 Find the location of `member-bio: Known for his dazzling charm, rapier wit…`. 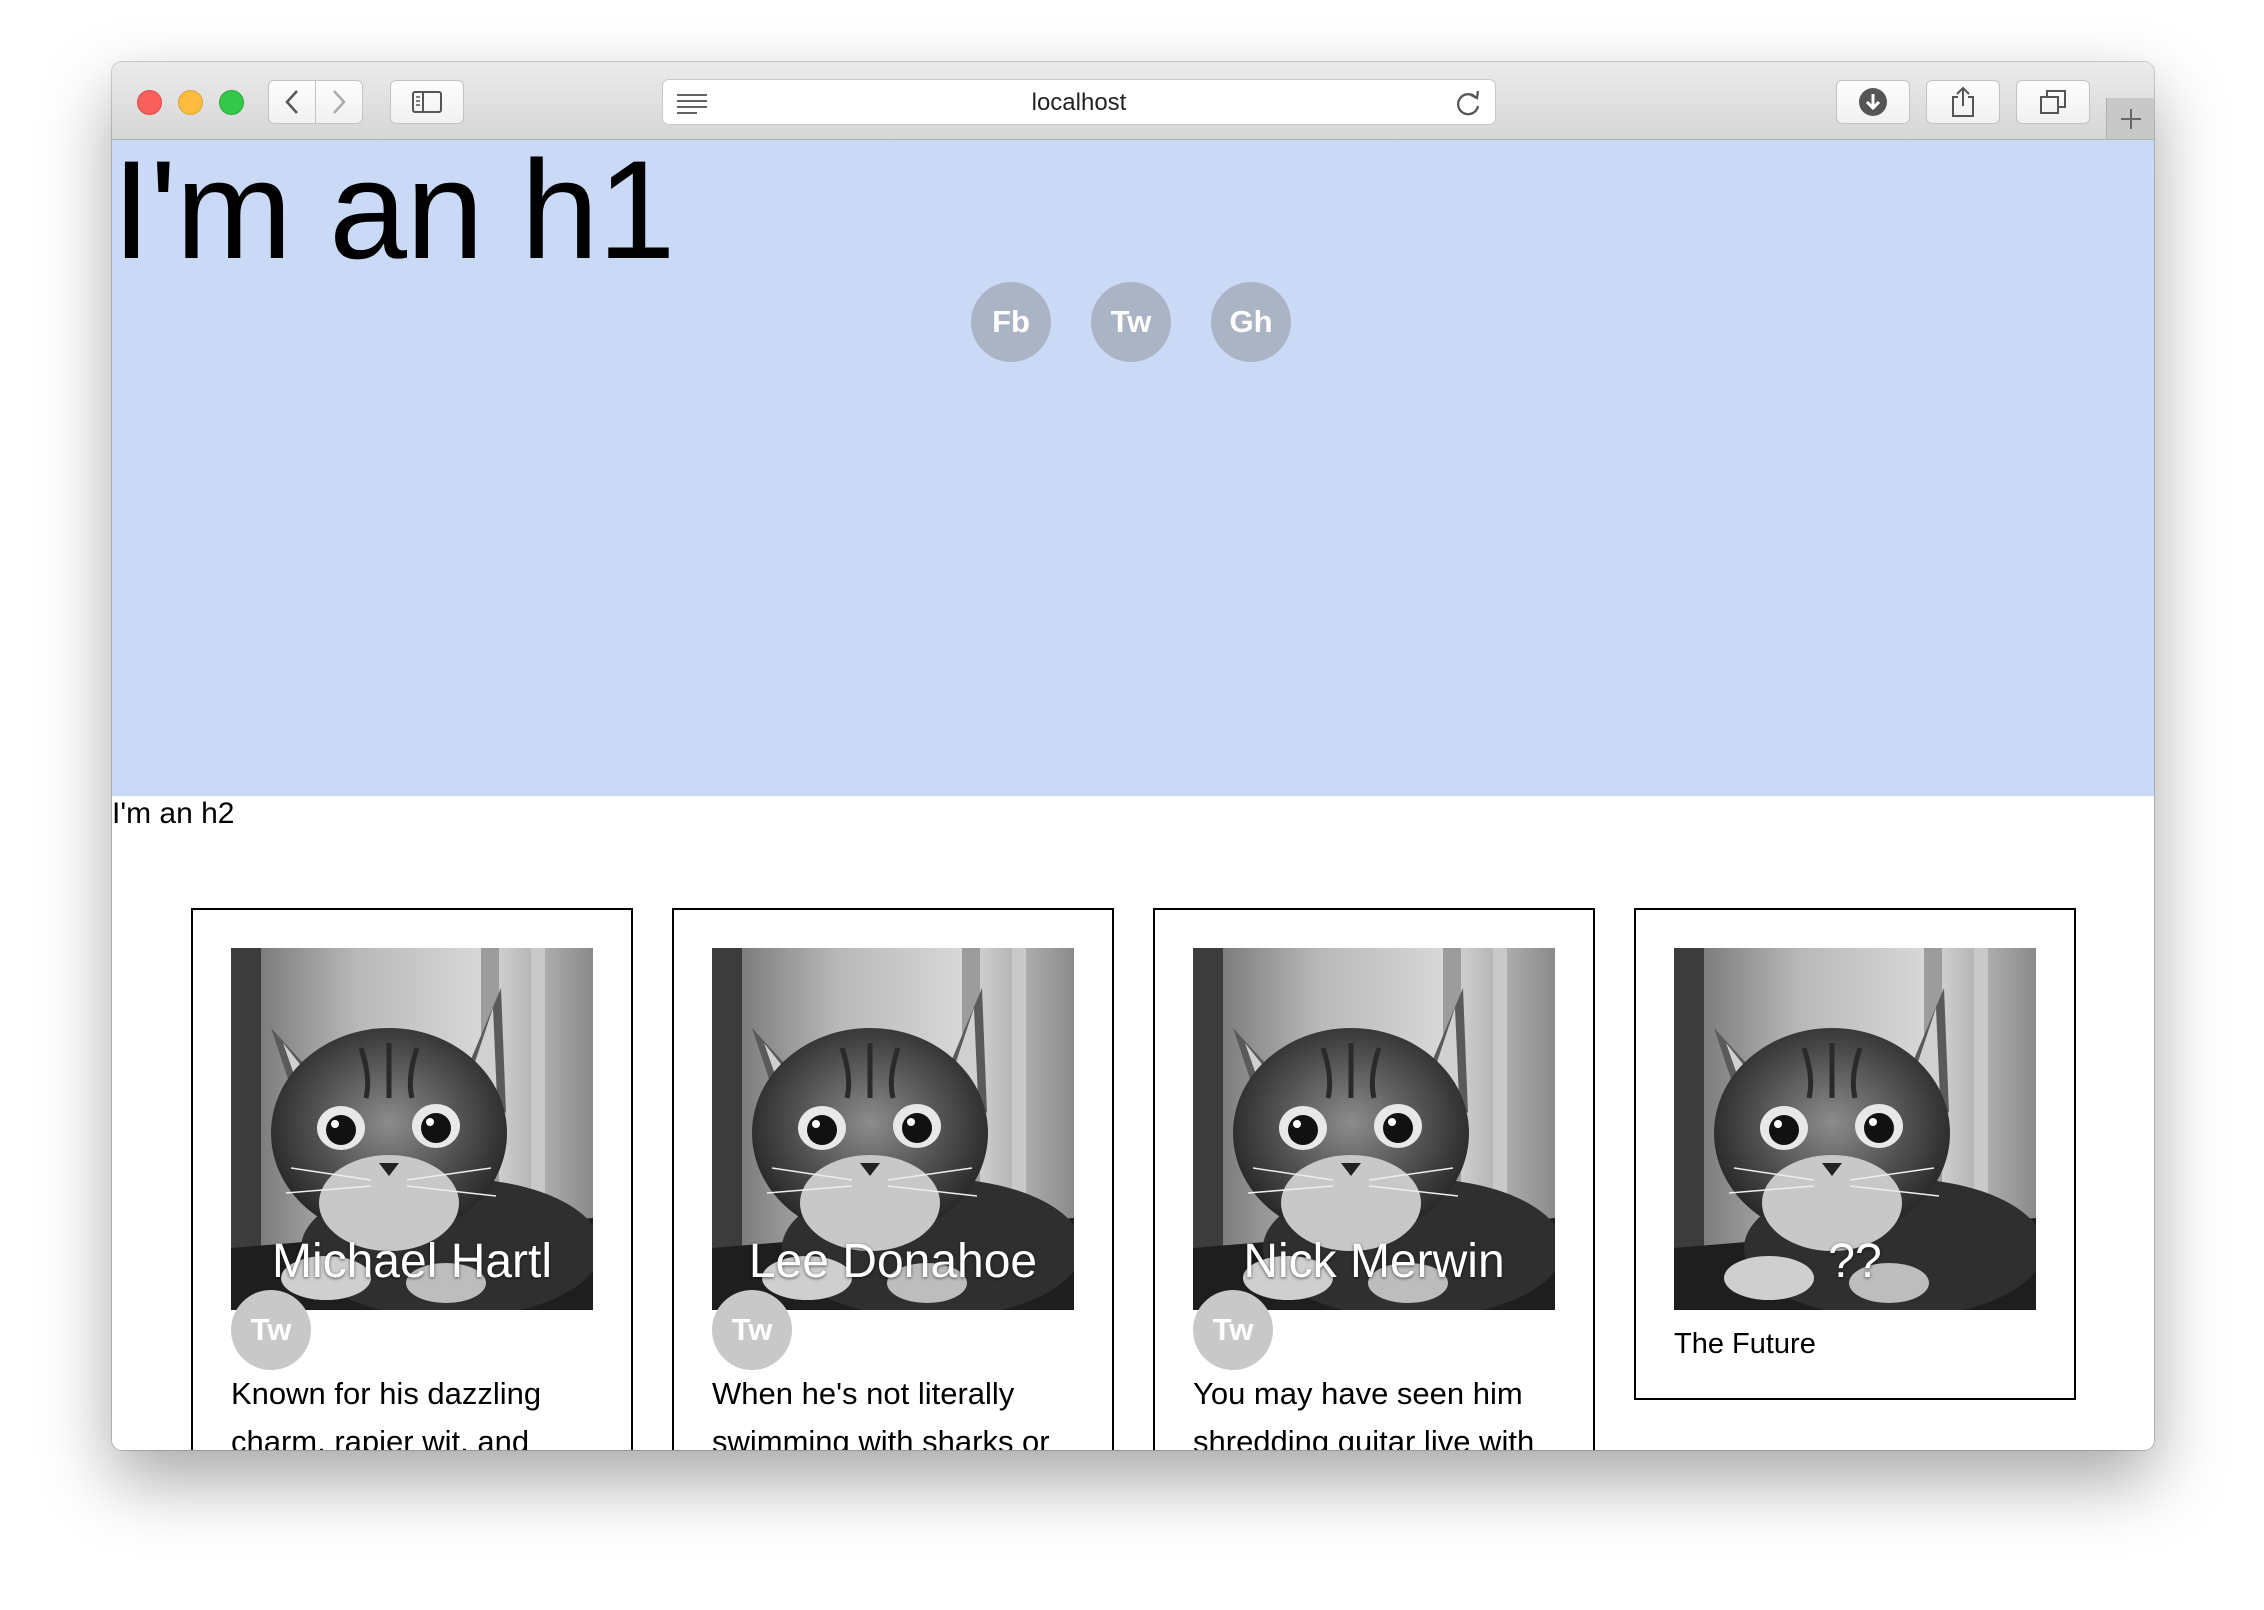

member-bio: Known for his dazzling charm, rapier wit… is located at coordinates (386, 1413).